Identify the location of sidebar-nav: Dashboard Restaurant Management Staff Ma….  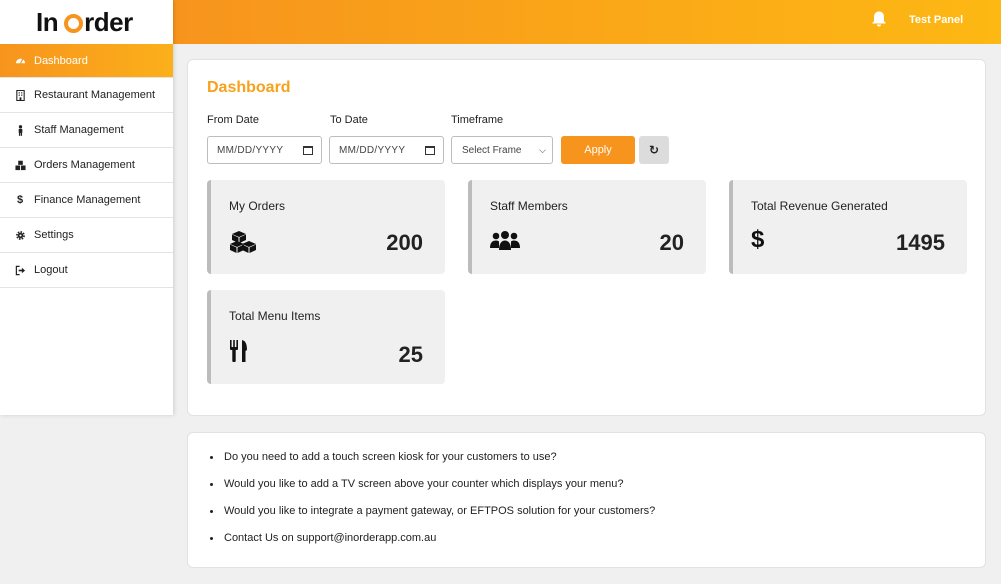
(86, 166).